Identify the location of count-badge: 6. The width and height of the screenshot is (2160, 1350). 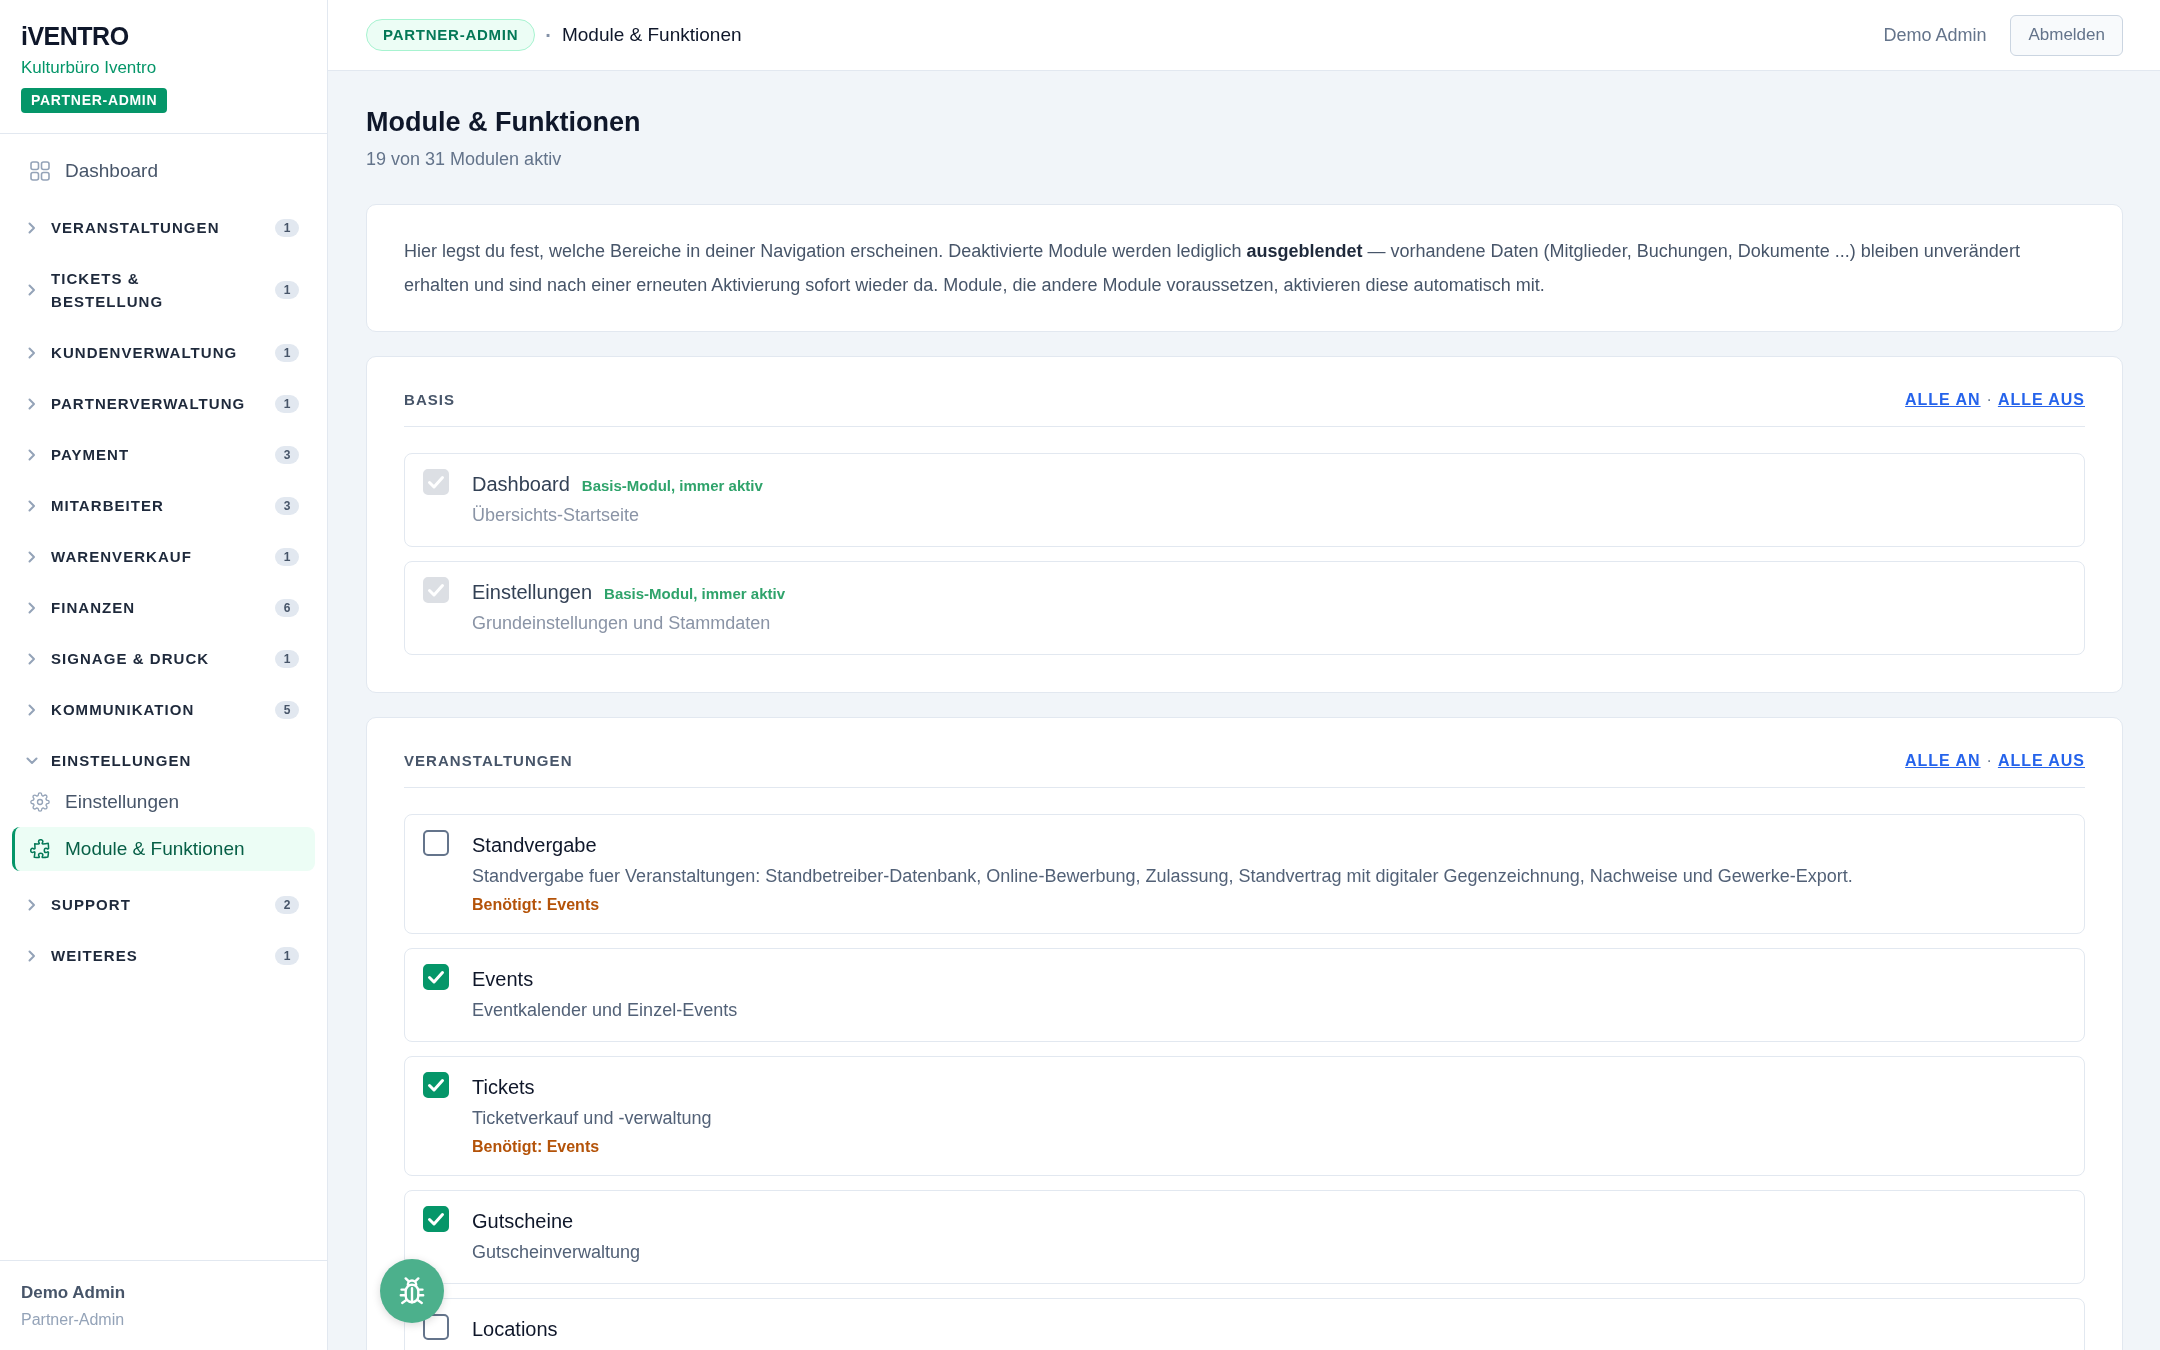
(287, 607).